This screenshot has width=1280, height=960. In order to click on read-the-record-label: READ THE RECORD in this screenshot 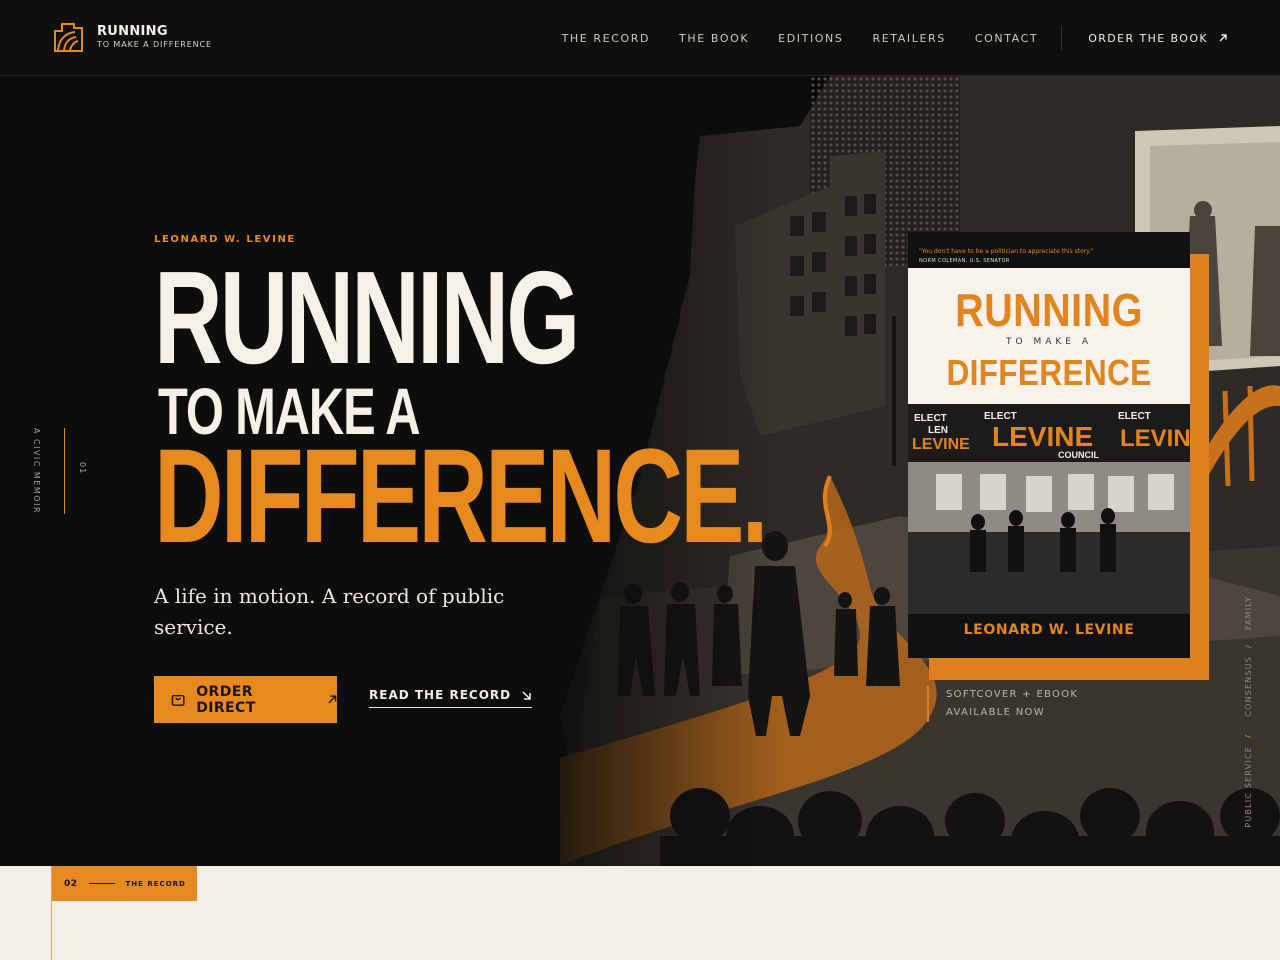, I will do `click(440, 695)`.